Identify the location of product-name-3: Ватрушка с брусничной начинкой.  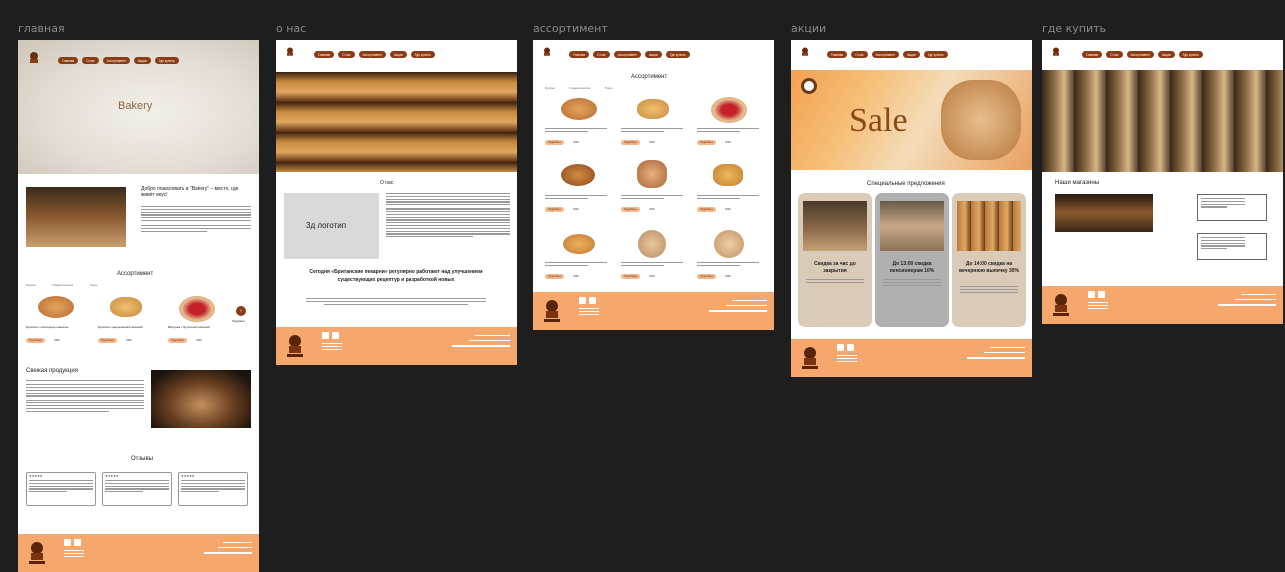
(189, 327).